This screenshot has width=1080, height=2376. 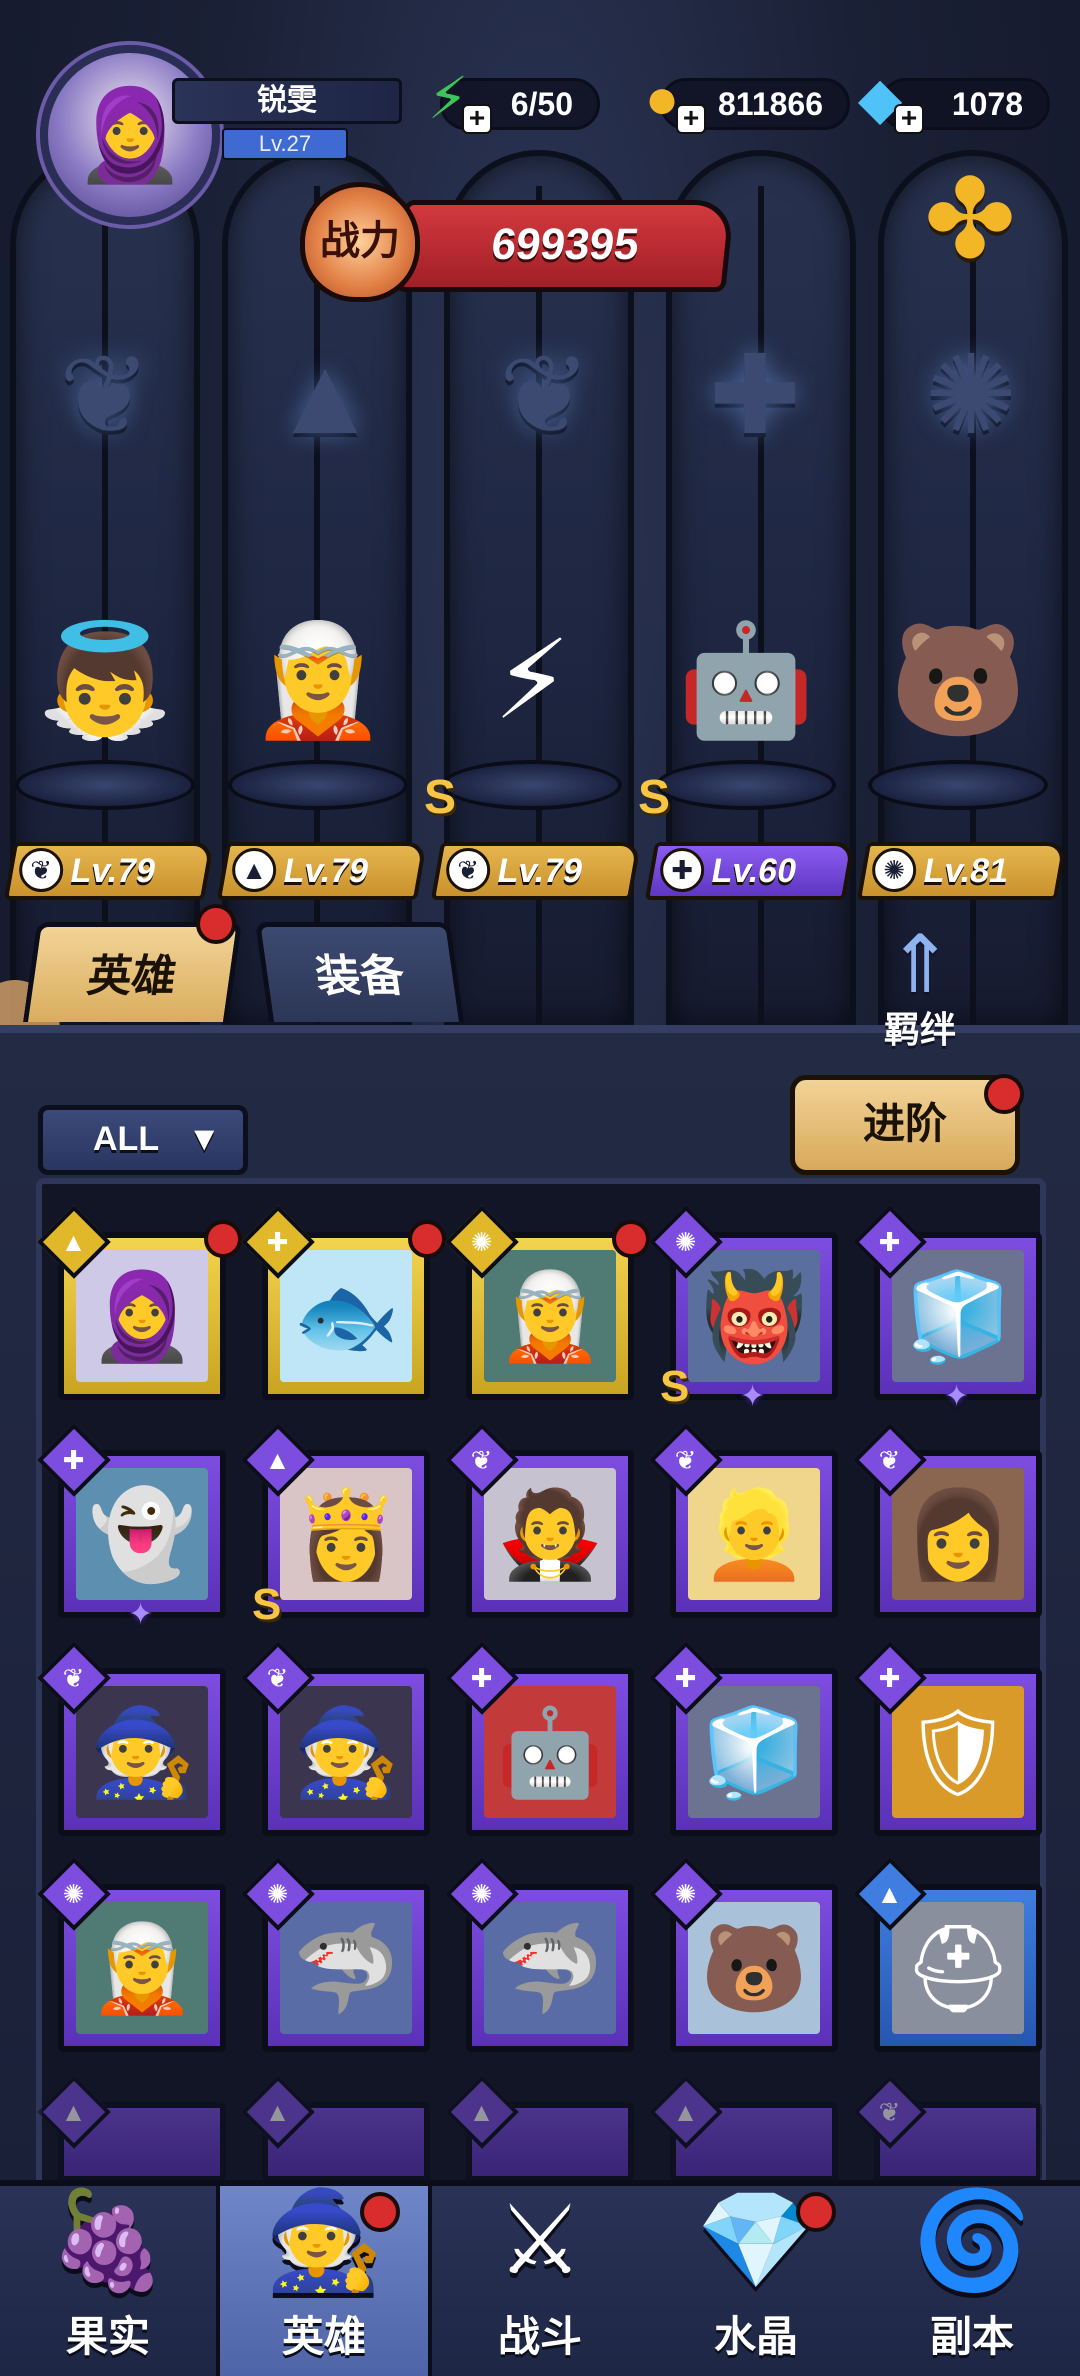 I want to click on tab-heroes-label: 英雄, so click(x=132, y=976).